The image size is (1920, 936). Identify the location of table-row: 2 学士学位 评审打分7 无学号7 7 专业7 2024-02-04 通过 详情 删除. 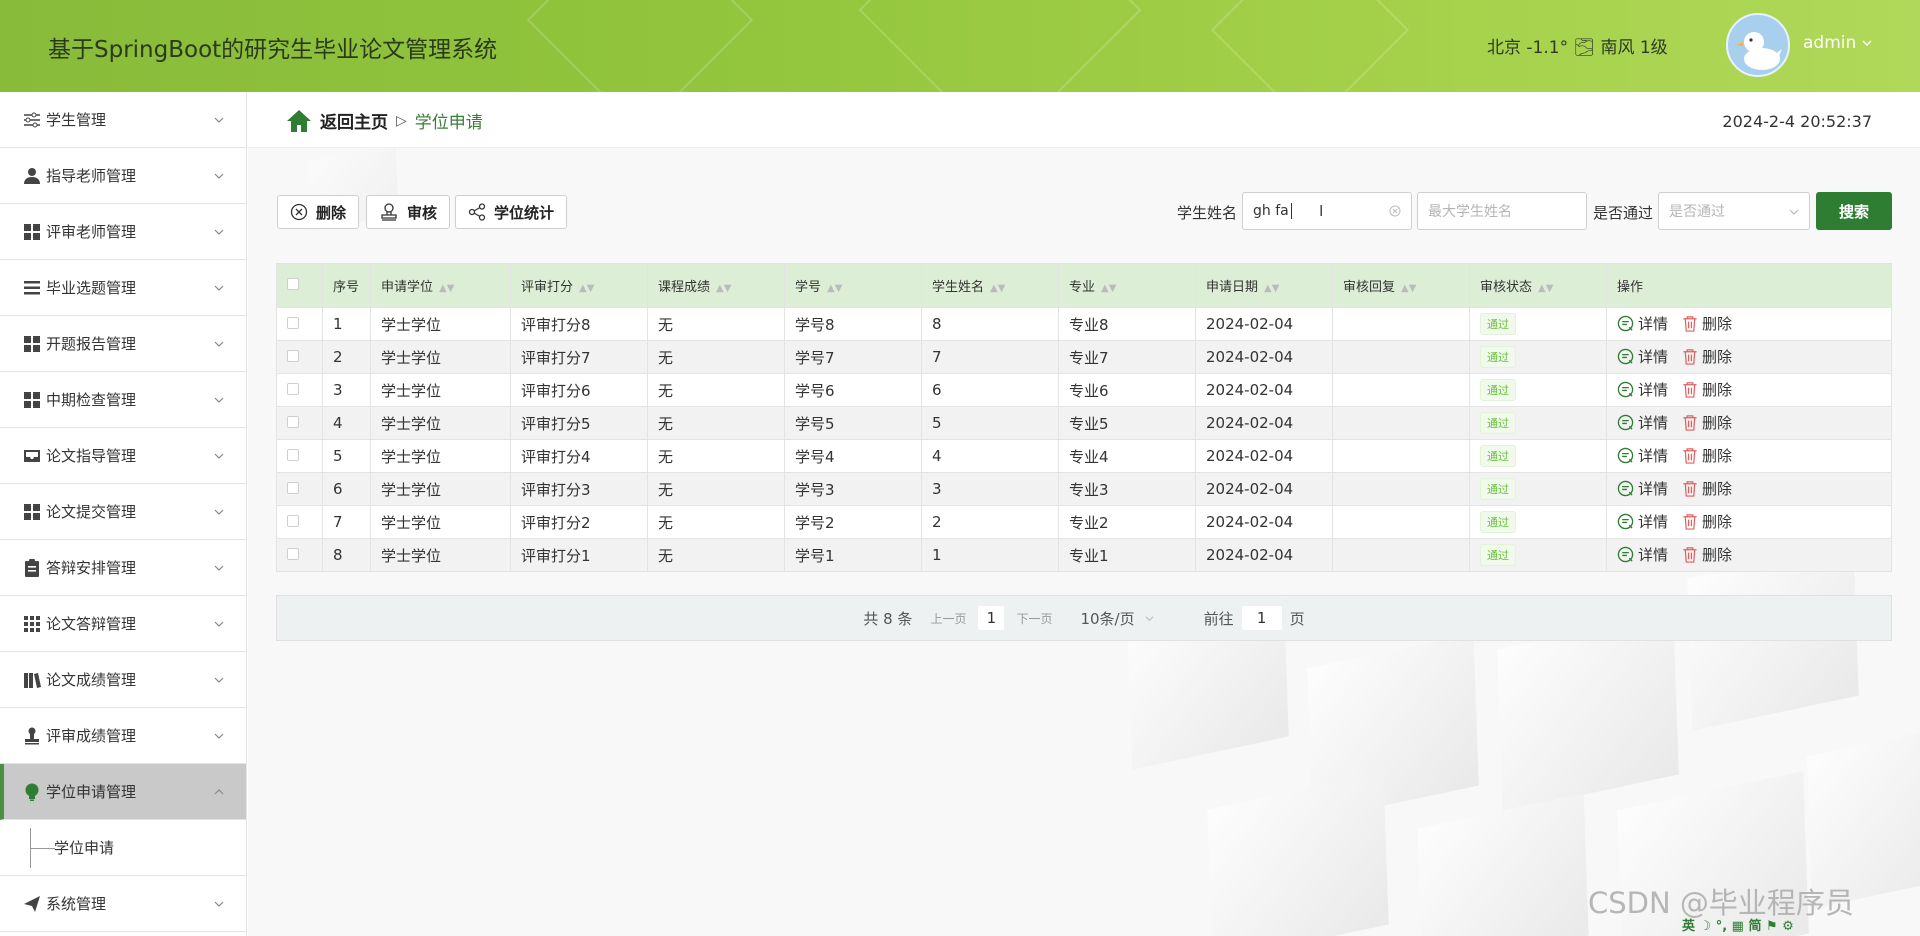
(1084, 357).